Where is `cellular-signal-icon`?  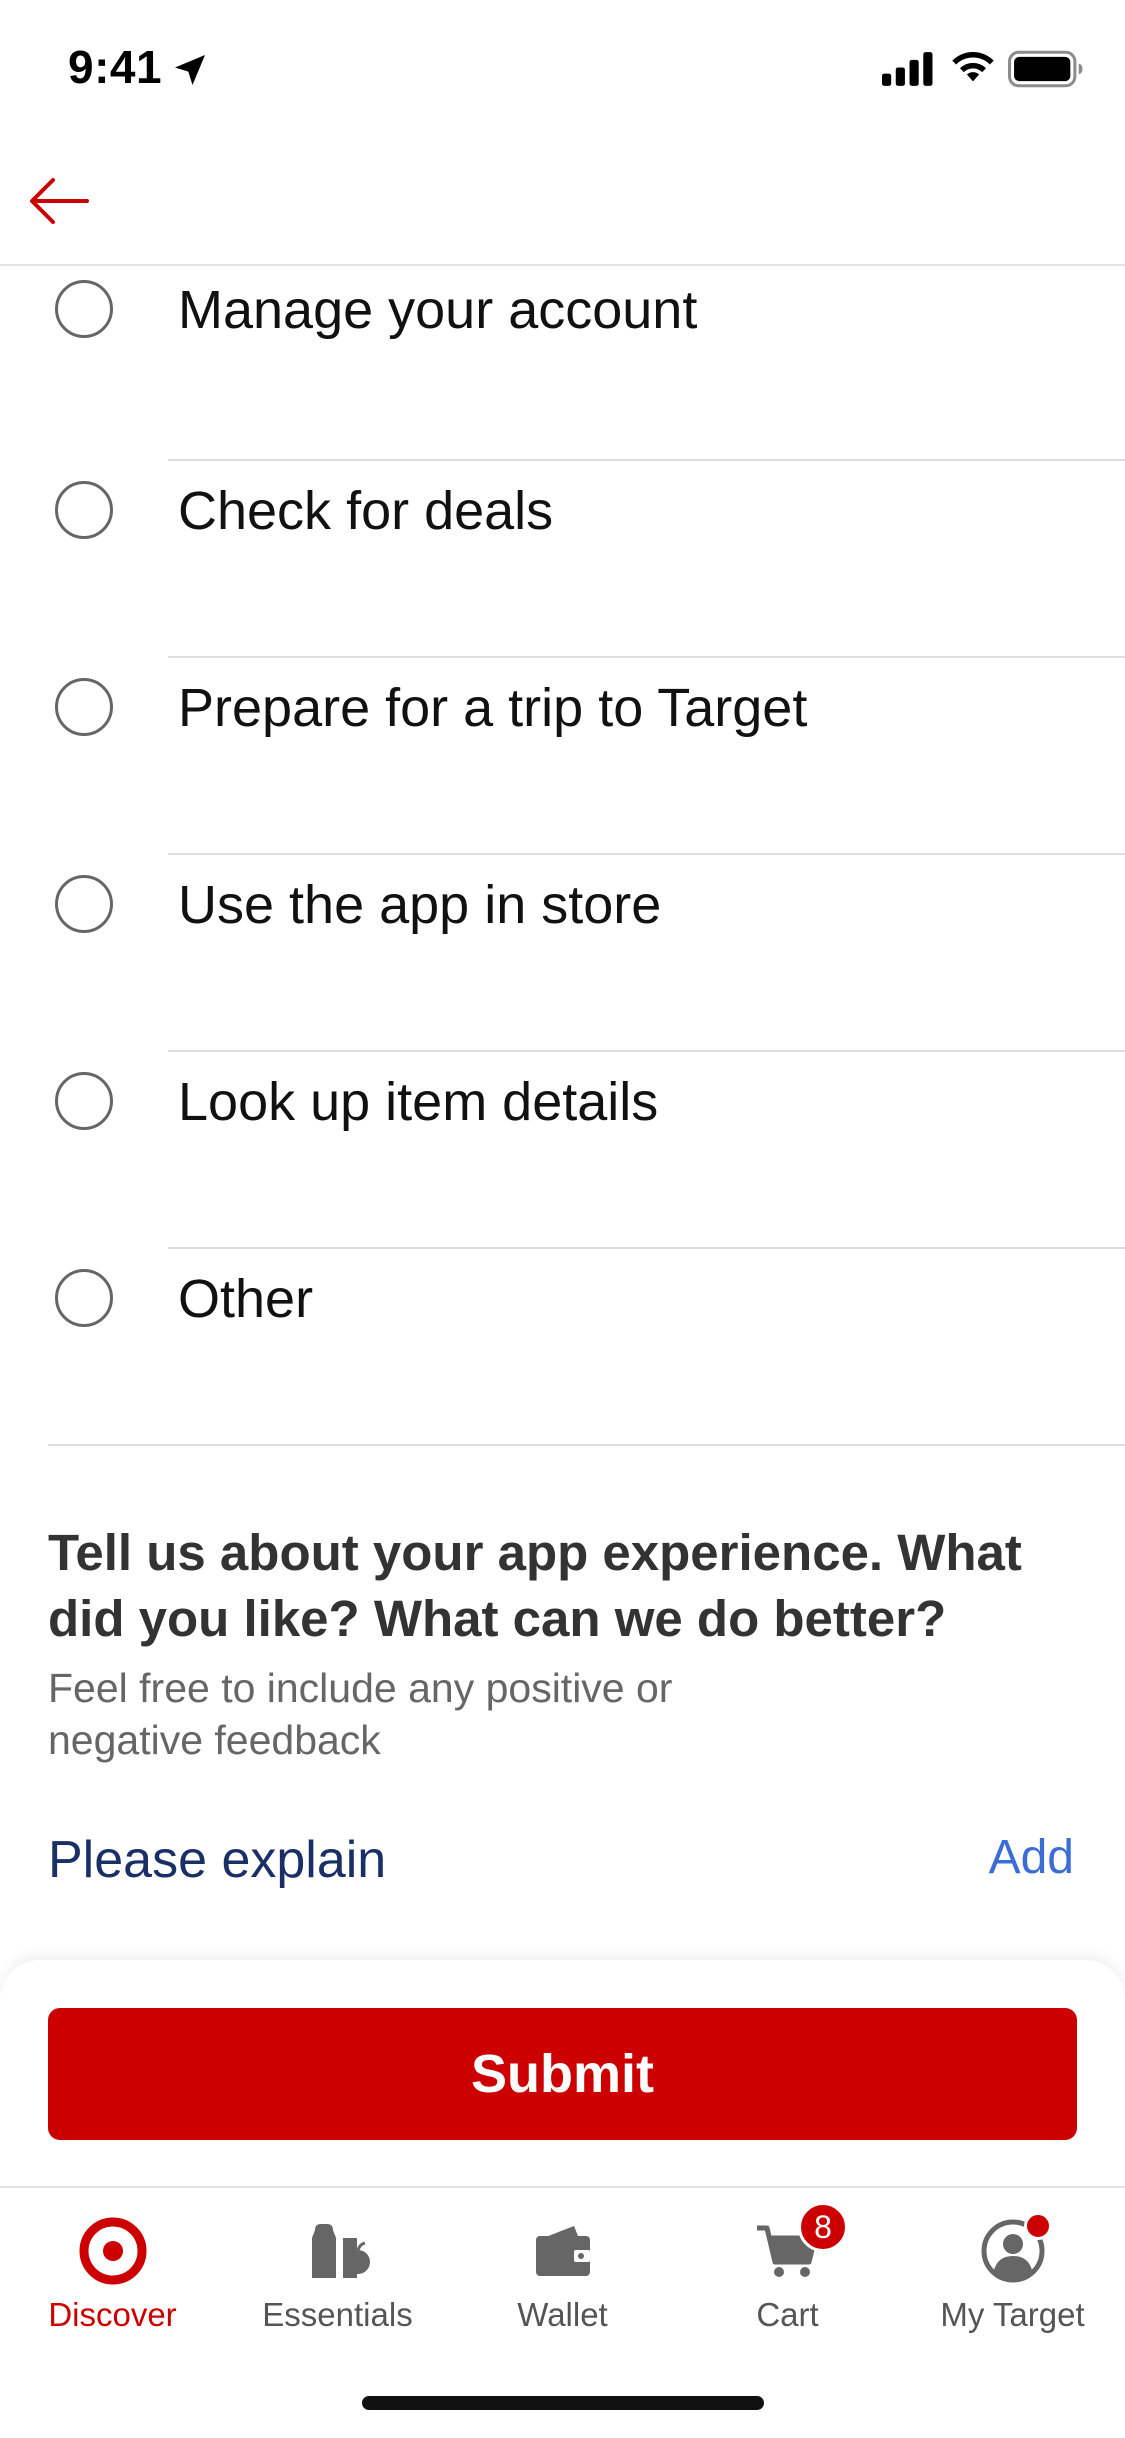
cellular-signal-icon is located at coordinates (907, 69).